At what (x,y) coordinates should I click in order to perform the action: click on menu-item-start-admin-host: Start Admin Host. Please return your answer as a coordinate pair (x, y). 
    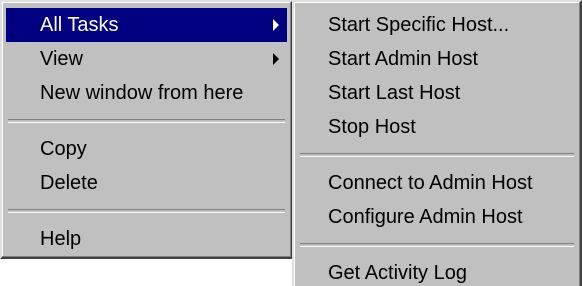
    Looking at the image, I should click on (437, 59).